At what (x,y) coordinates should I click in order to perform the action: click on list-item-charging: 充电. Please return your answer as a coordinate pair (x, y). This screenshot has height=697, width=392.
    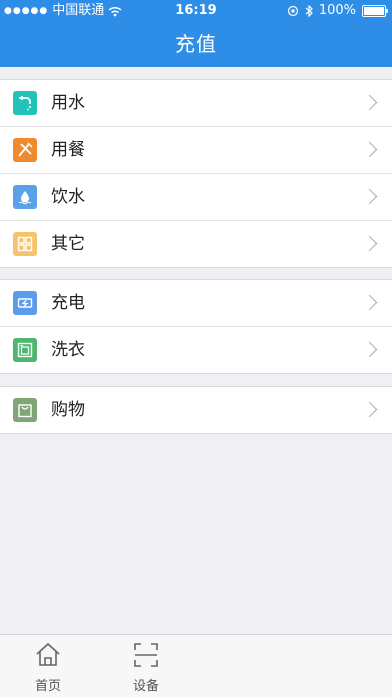
    Looking at the image, I should click on (196, 303).